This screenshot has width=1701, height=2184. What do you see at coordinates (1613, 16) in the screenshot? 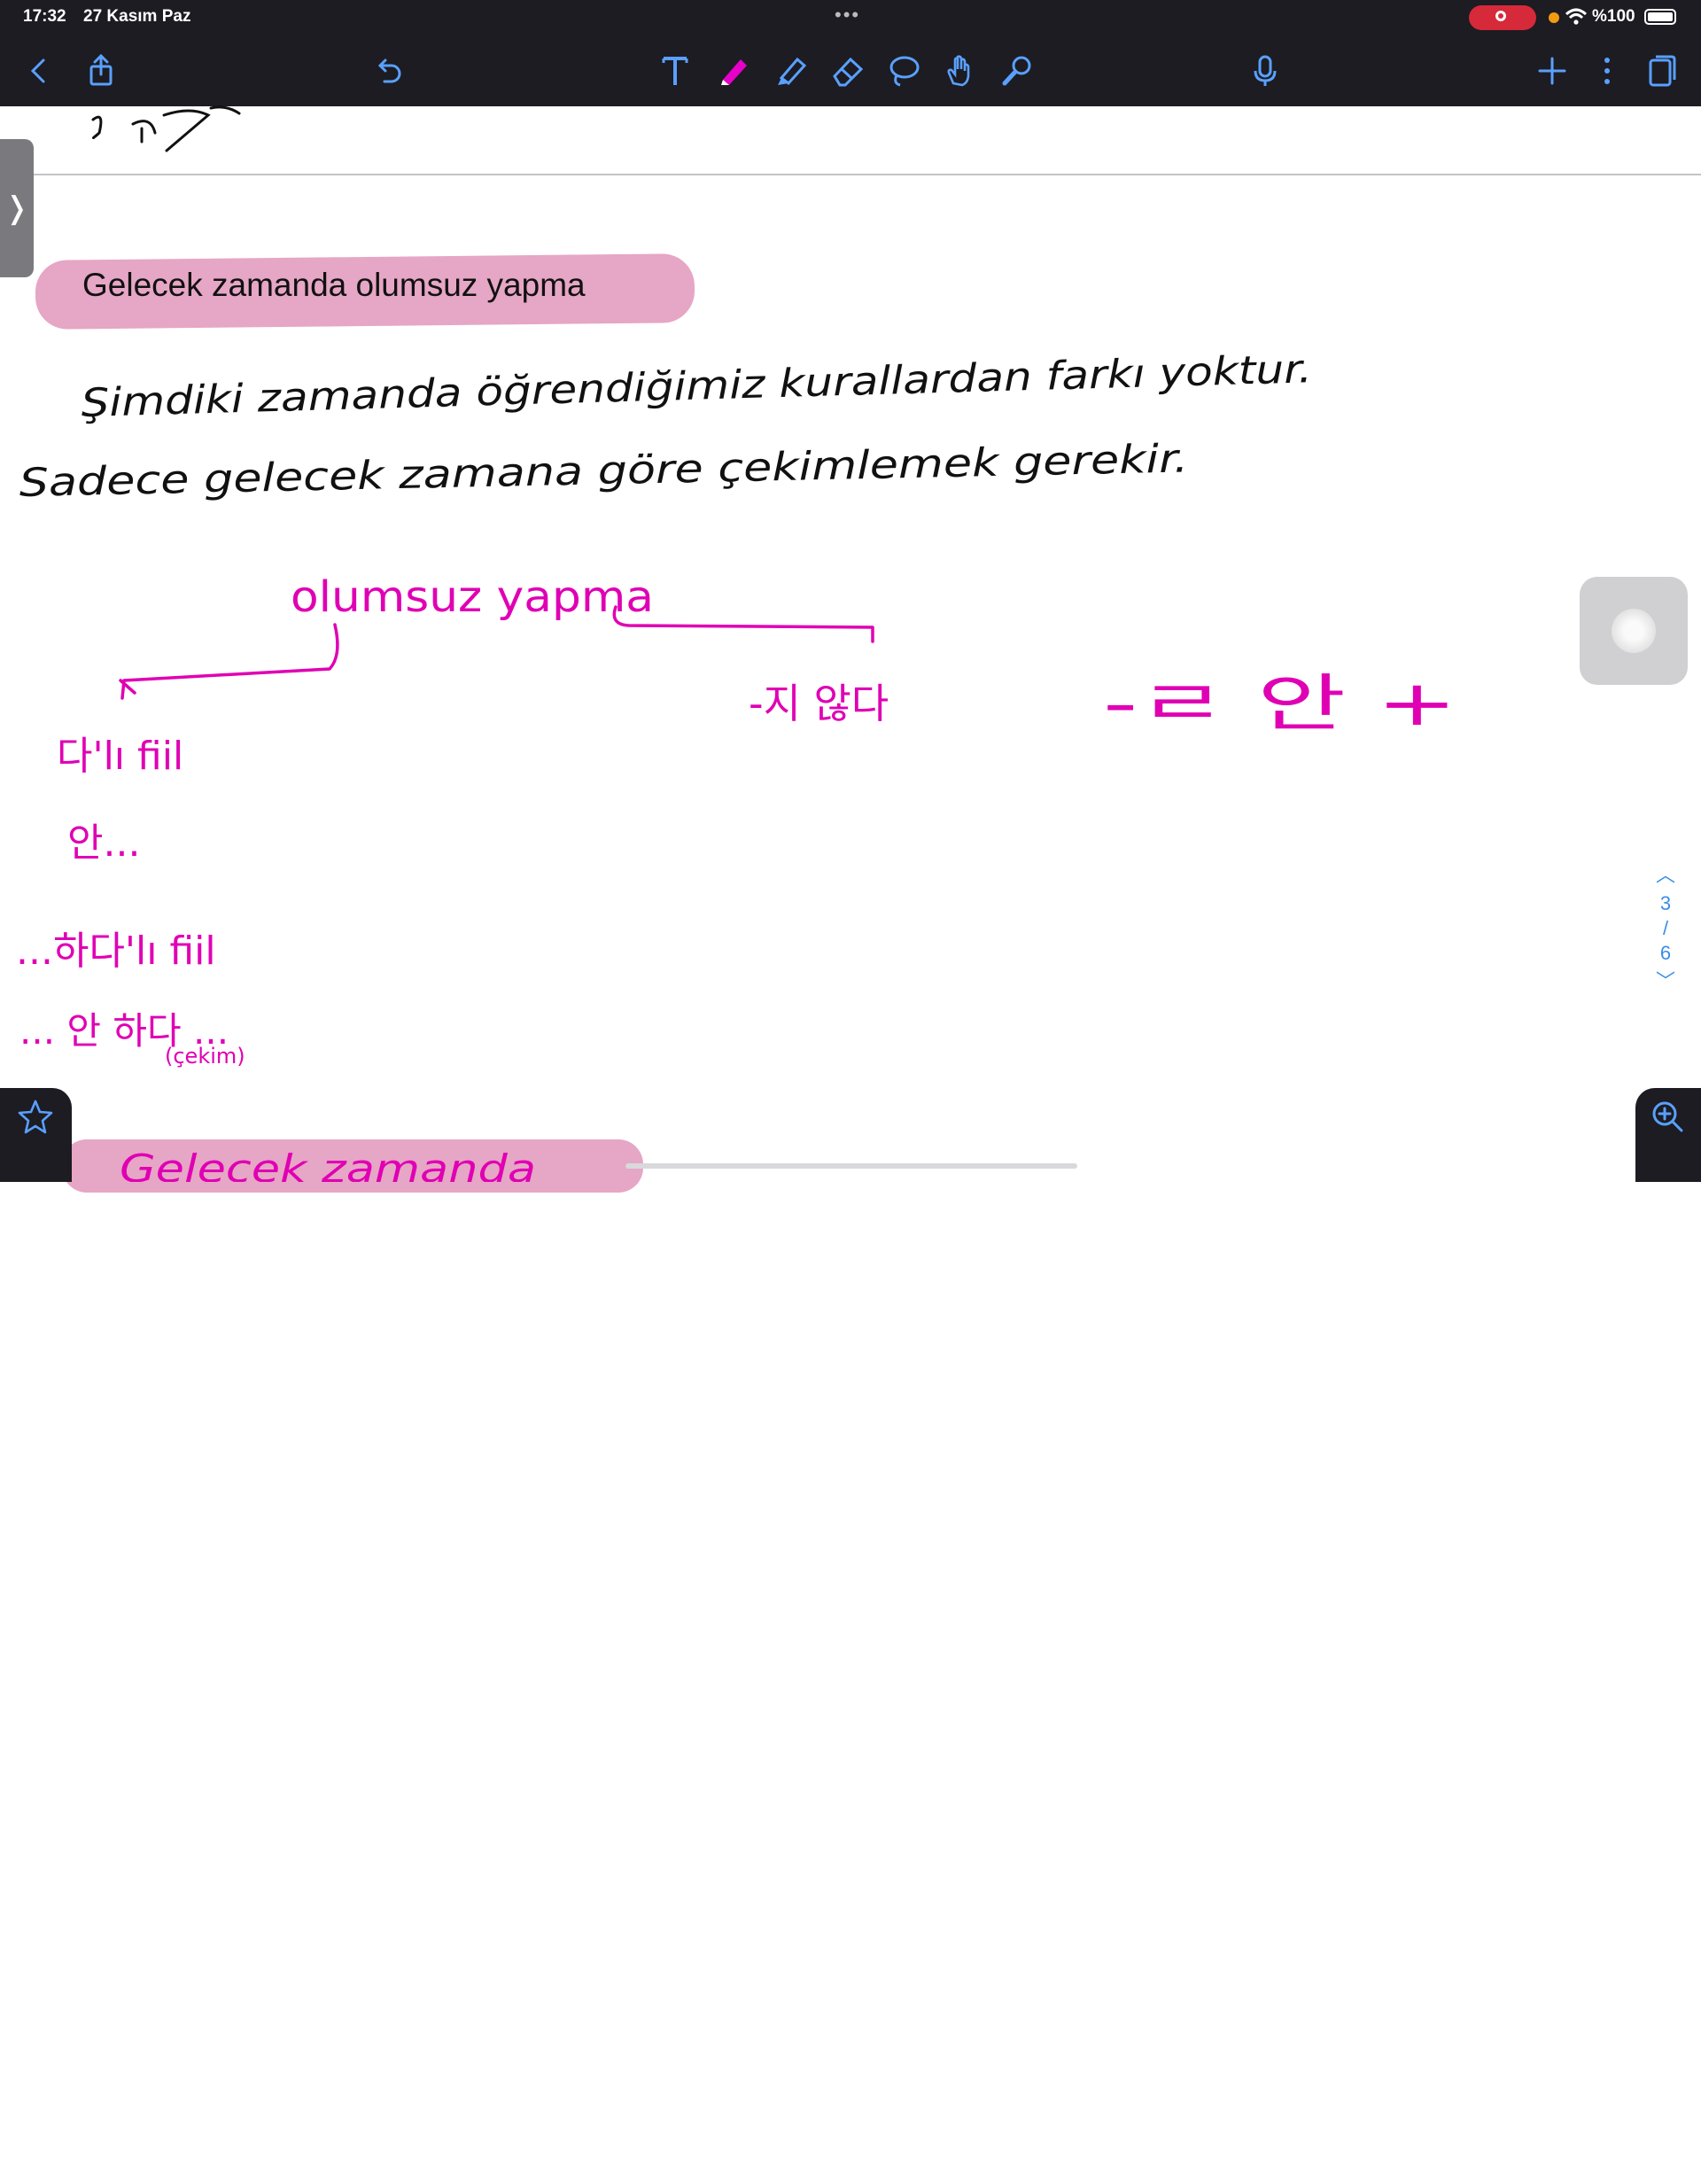
I see `battery-percent: %100` at bounding box center [1613, 16].